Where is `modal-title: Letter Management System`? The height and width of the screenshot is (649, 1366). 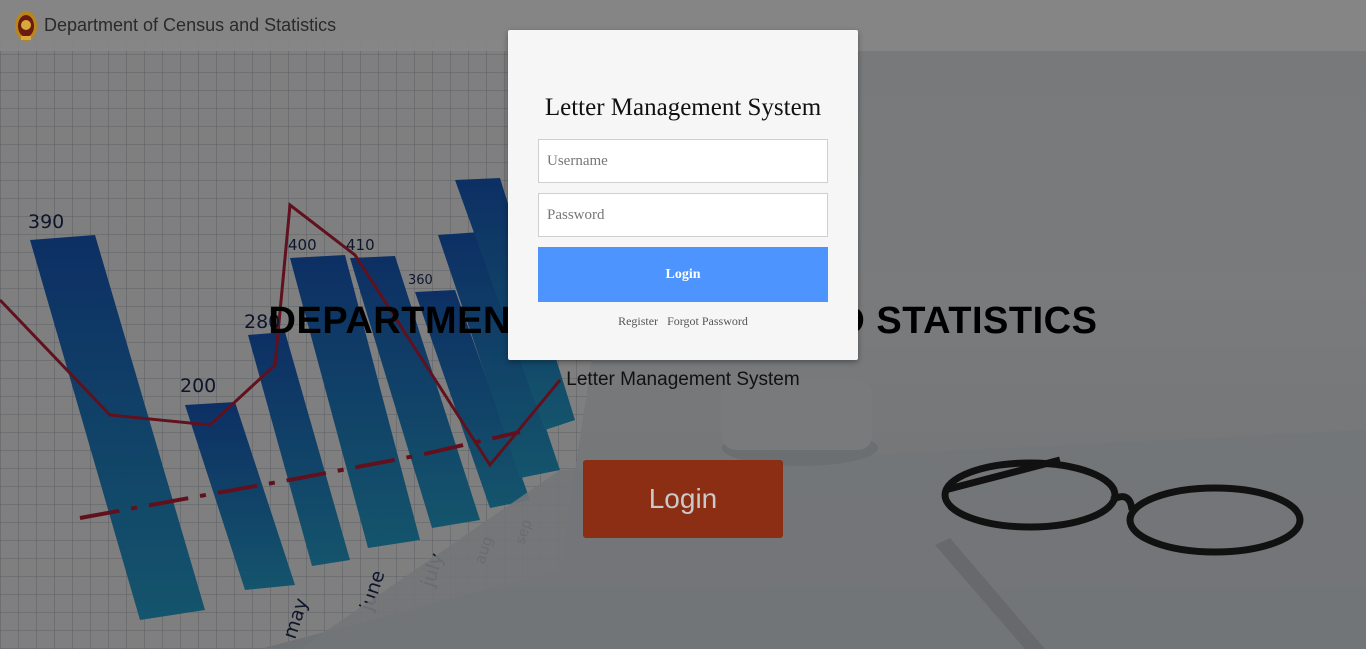
modal-title: Letter Management System is located at coordinates (683, 107).